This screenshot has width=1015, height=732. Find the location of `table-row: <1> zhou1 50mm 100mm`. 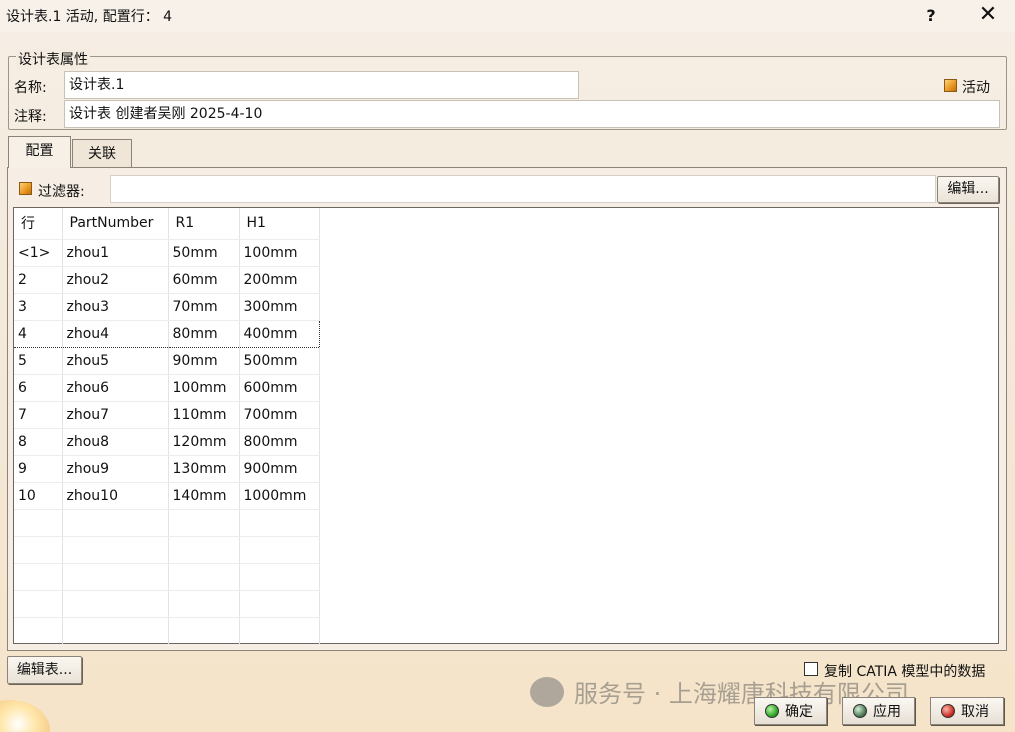

table-row: <1> zhou1 50mm 100mm is located at coordinates (167, 253).